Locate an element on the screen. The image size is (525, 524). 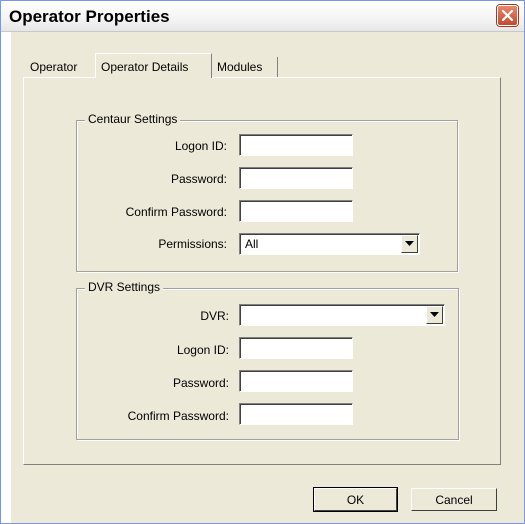
ok-button: OK is located at coordinates (355, 499).